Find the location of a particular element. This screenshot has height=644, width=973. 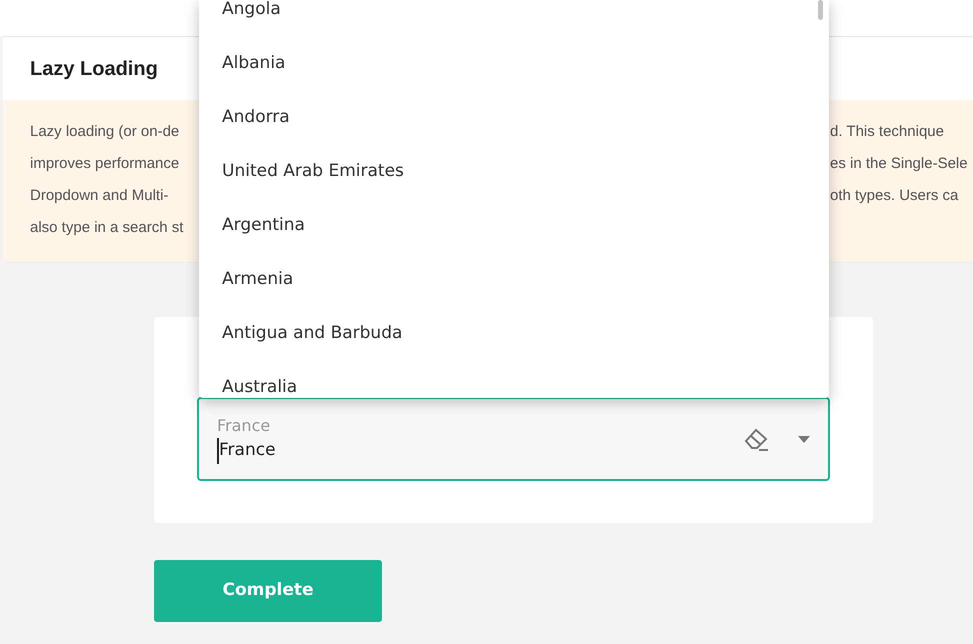

option-item: Antigua and Barbuda is located at coordinates (312, 334).